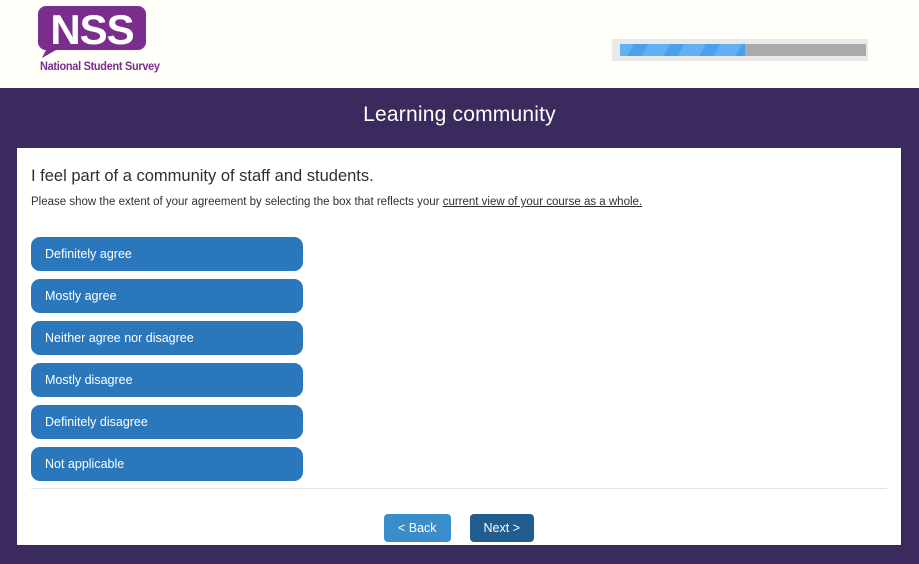 The height and width of the screenshot is (564, 919). Describe the element at coordinates (167, 380) in the screenshot. I see `answer-option: Mostly disagree` at that location.